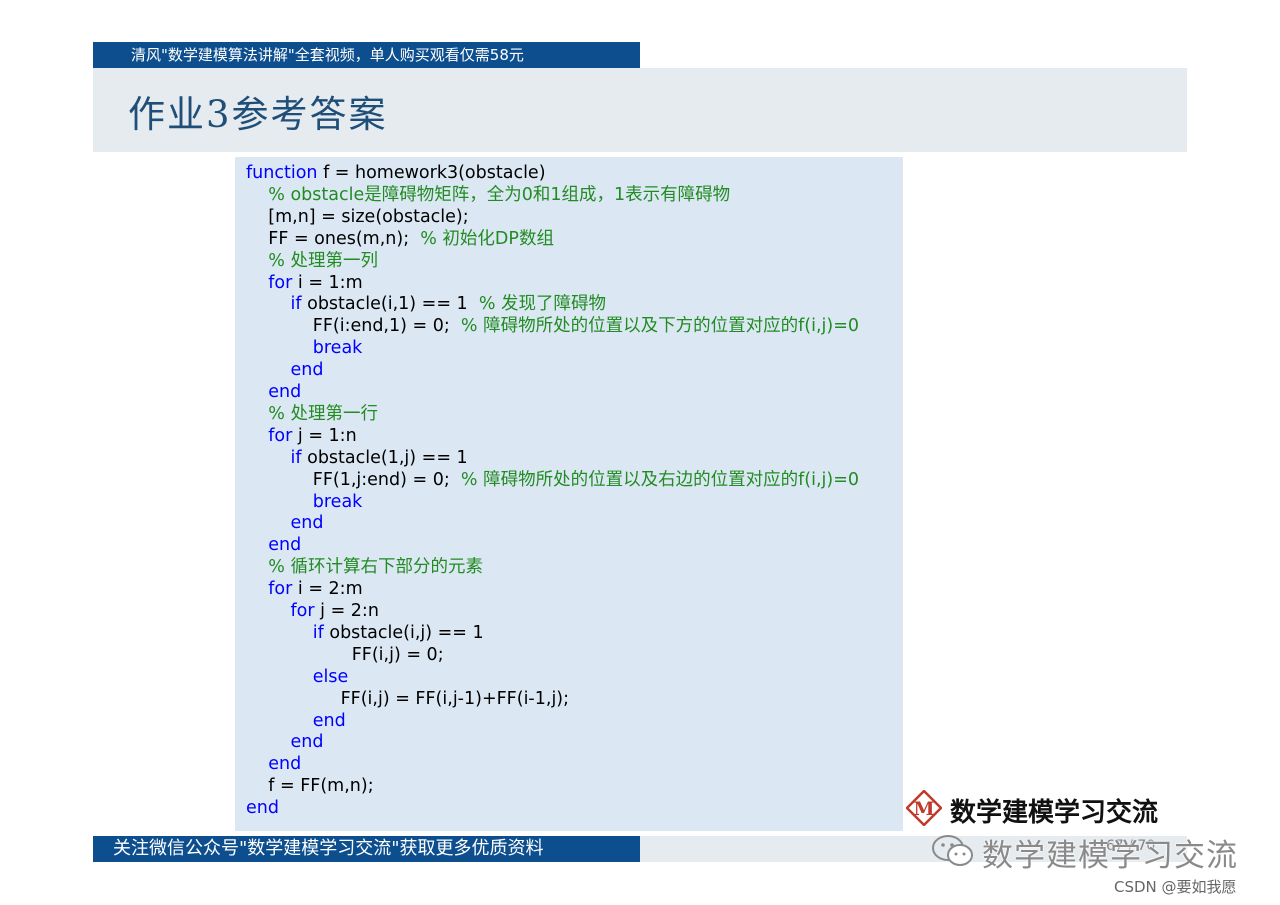  I want to click on code-text: j = 2:n, so click(346, 611).